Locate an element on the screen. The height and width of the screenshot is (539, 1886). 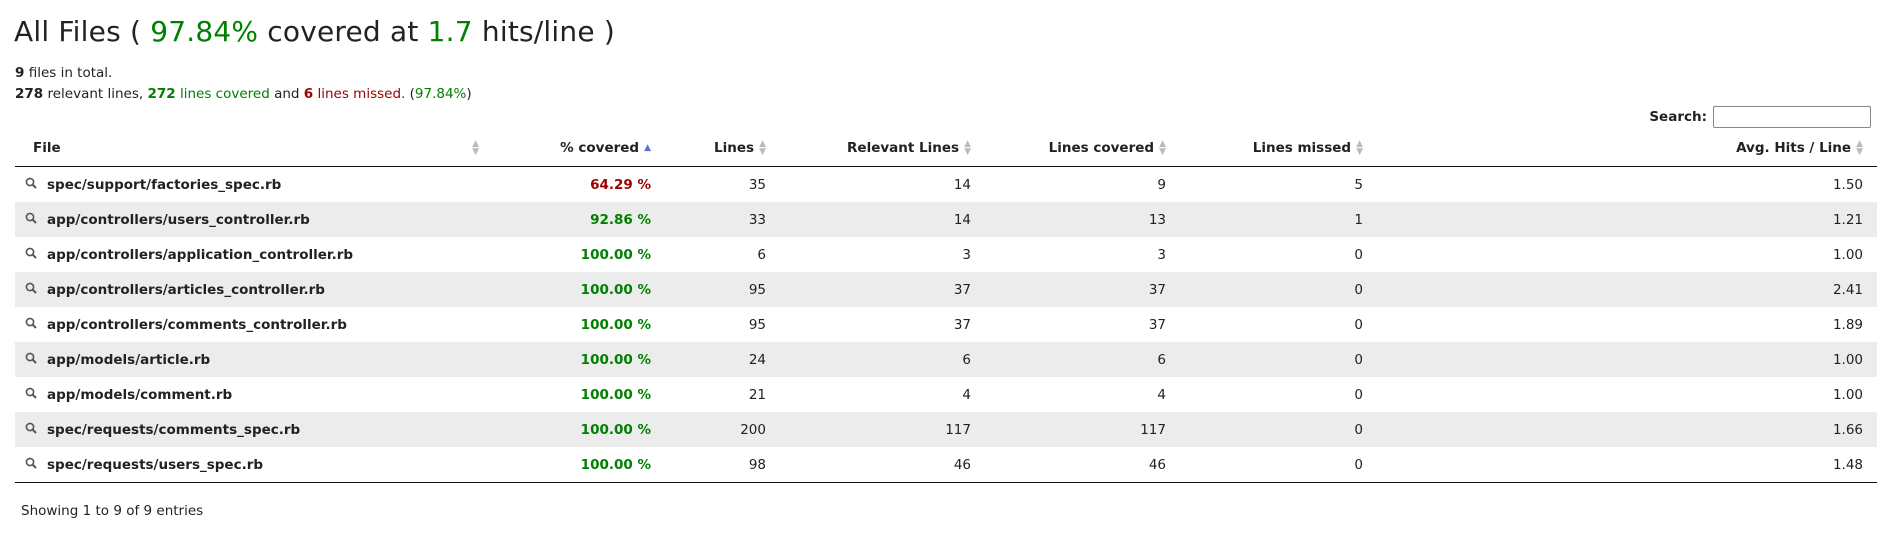
percent-covered-cell: 92.86 % is located at coordinates (580, 219).